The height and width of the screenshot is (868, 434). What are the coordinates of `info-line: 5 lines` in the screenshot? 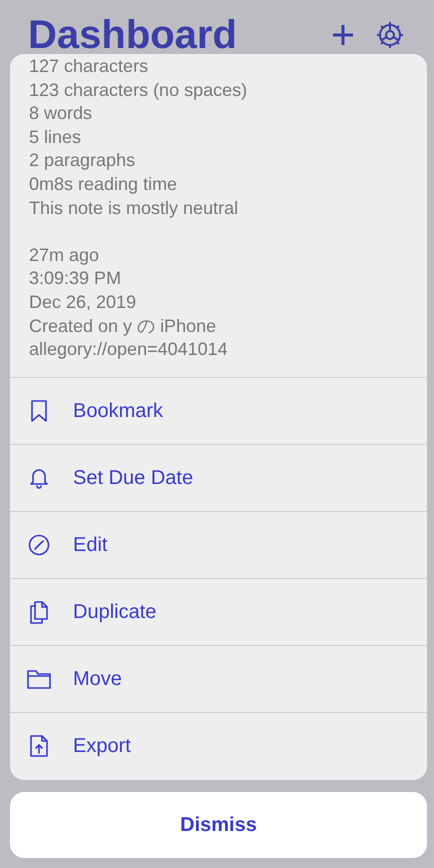 It's located at (55, 137).